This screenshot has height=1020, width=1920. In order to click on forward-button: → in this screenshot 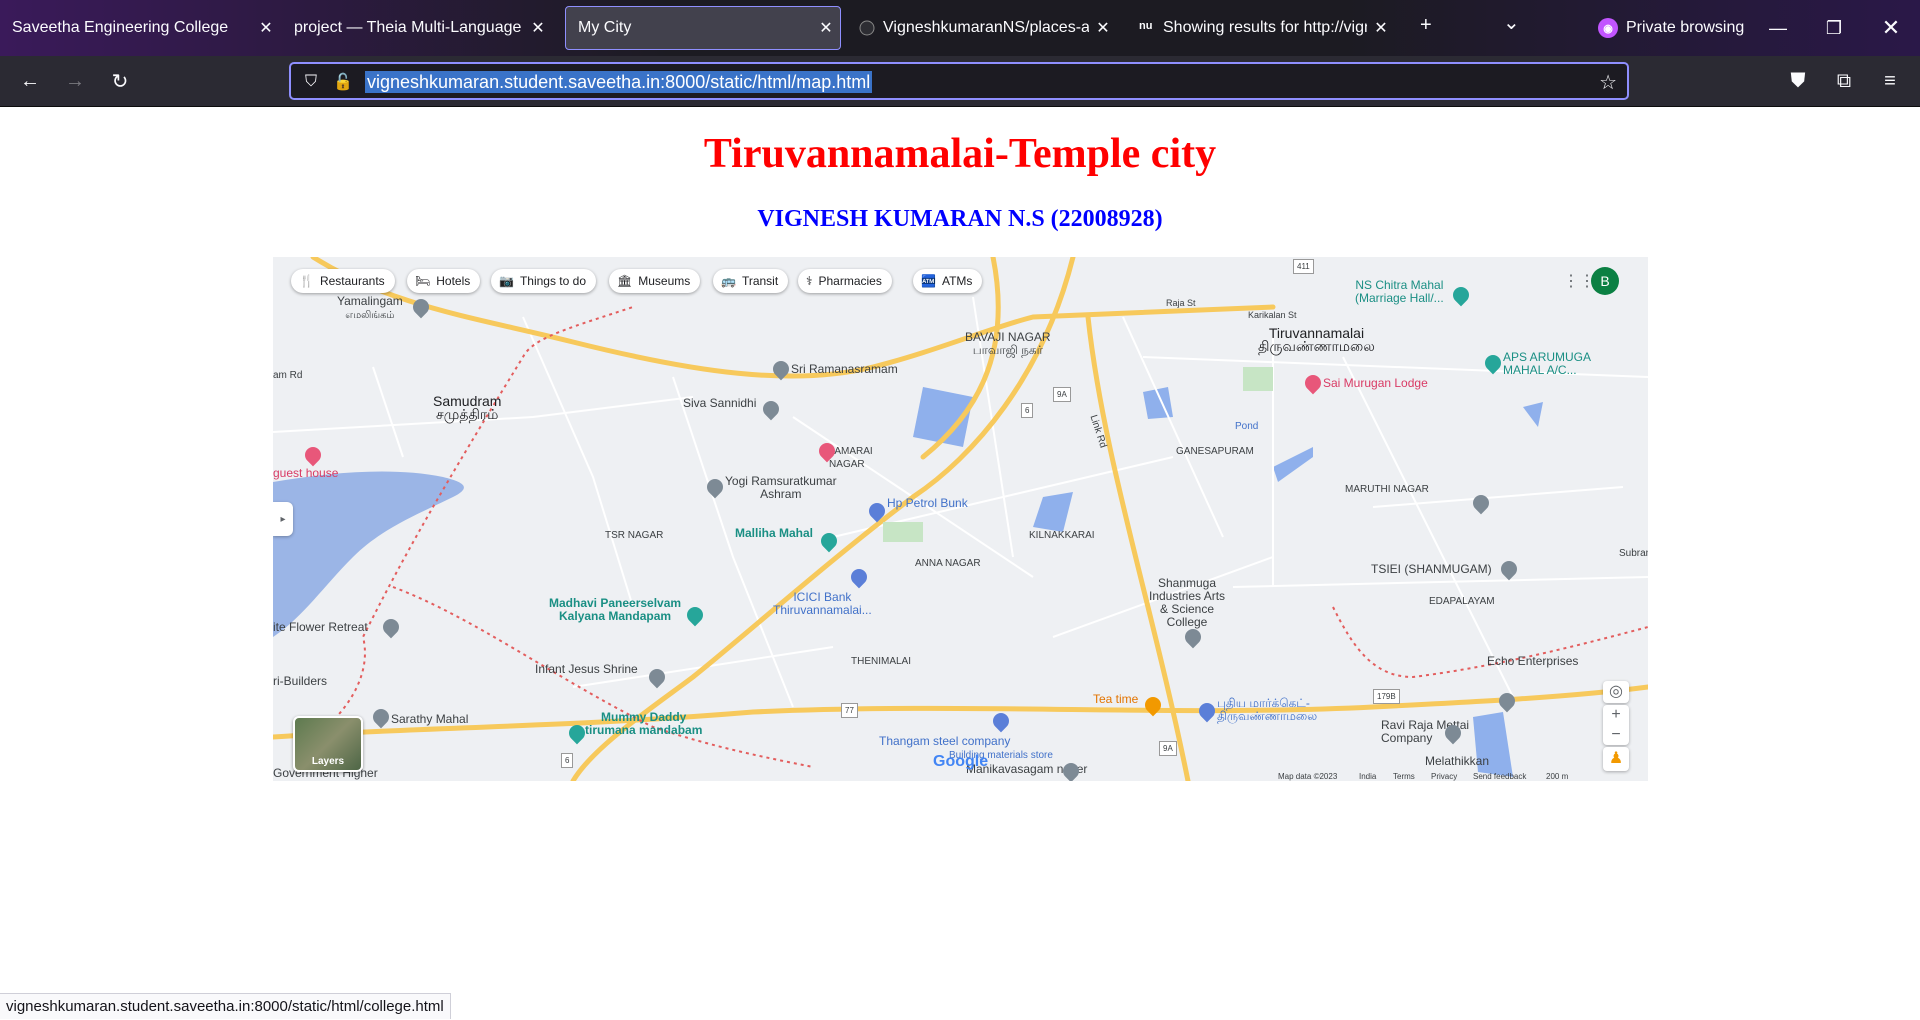, I will do `click(75, 81)`.